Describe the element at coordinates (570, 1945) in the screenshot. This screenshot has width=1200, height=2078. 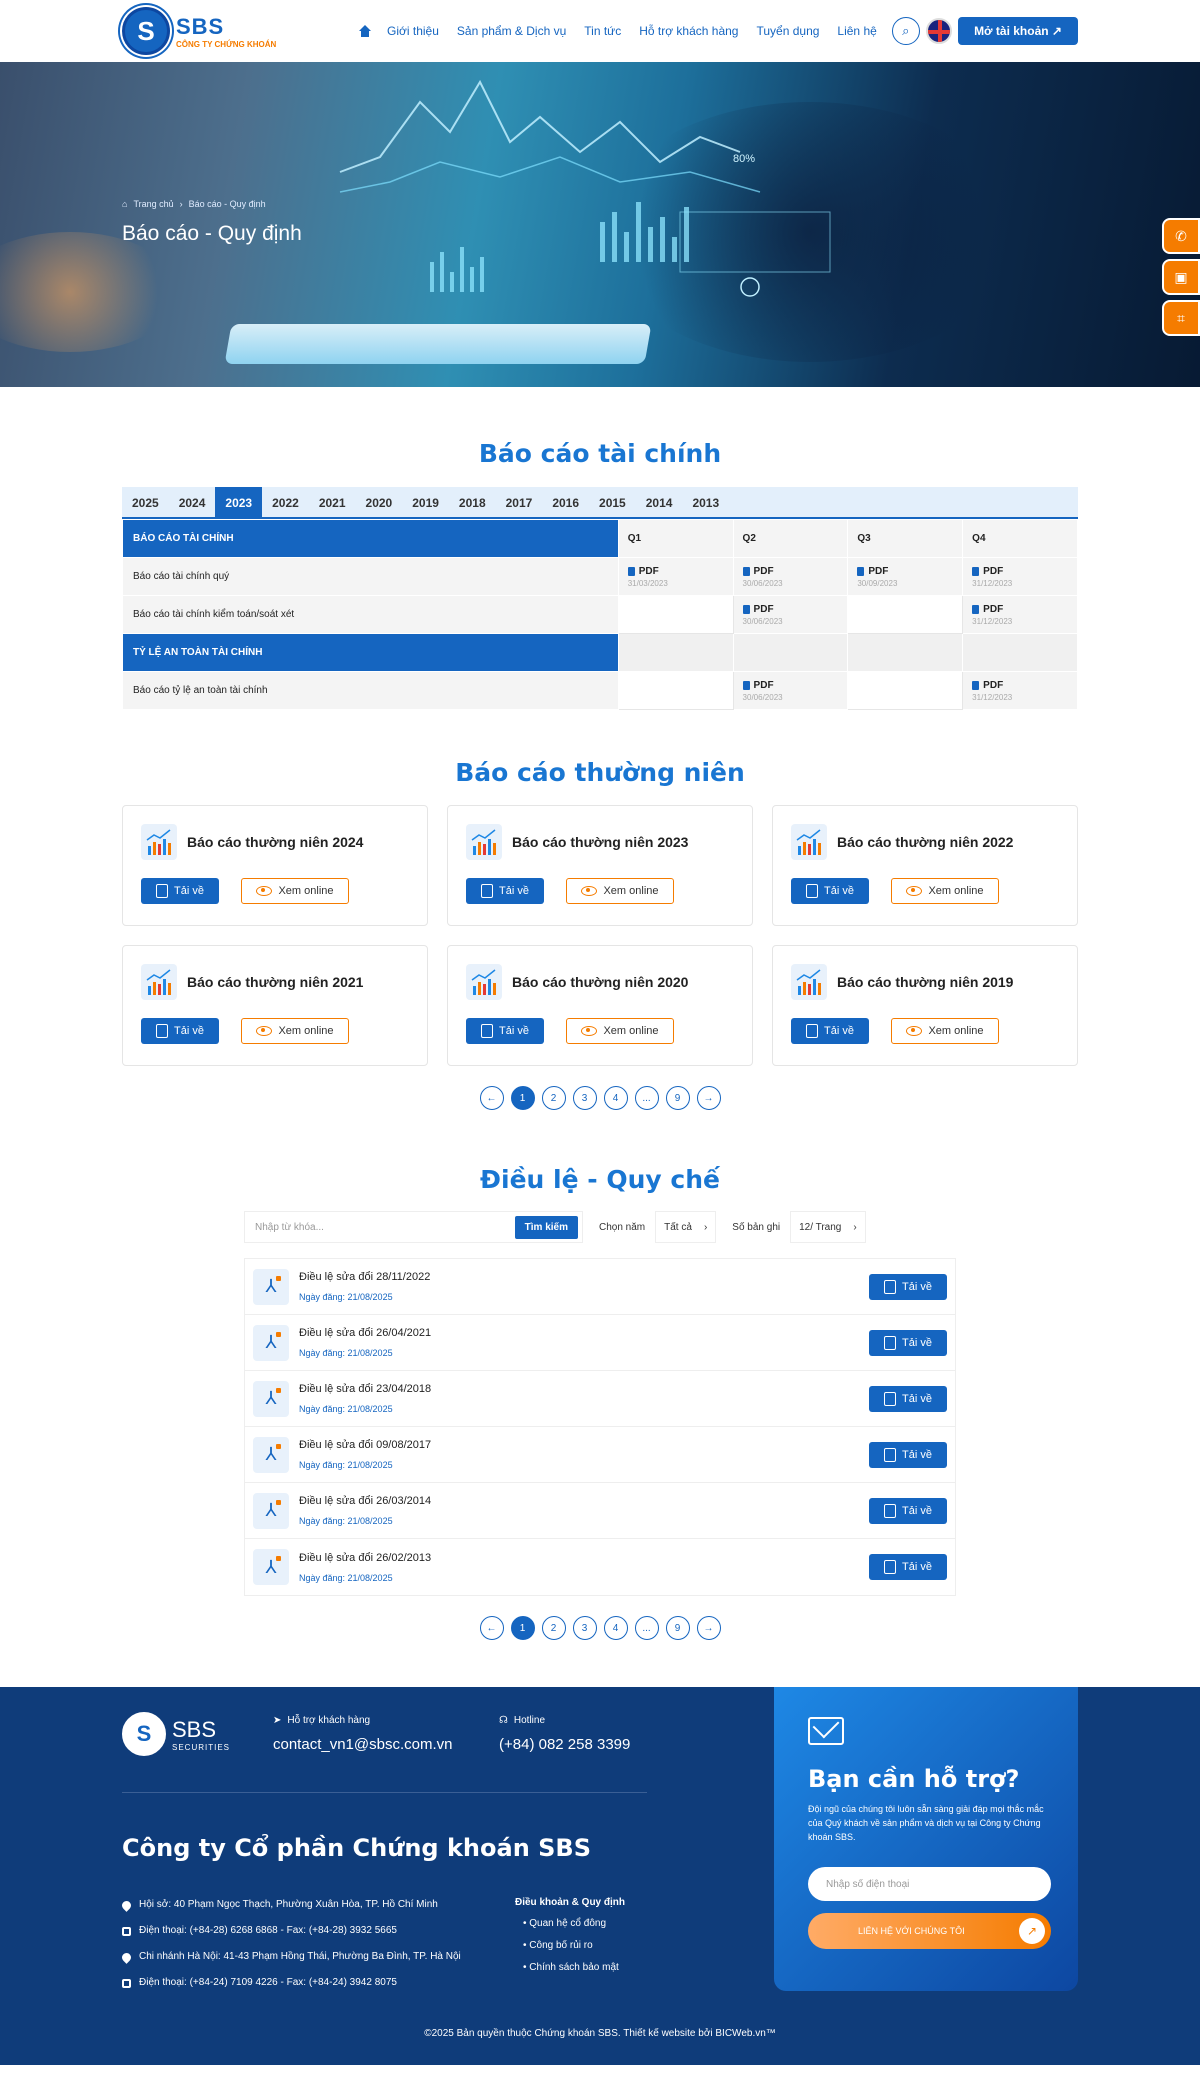
I see `footer-link: Công bố rủi ro` at that location.